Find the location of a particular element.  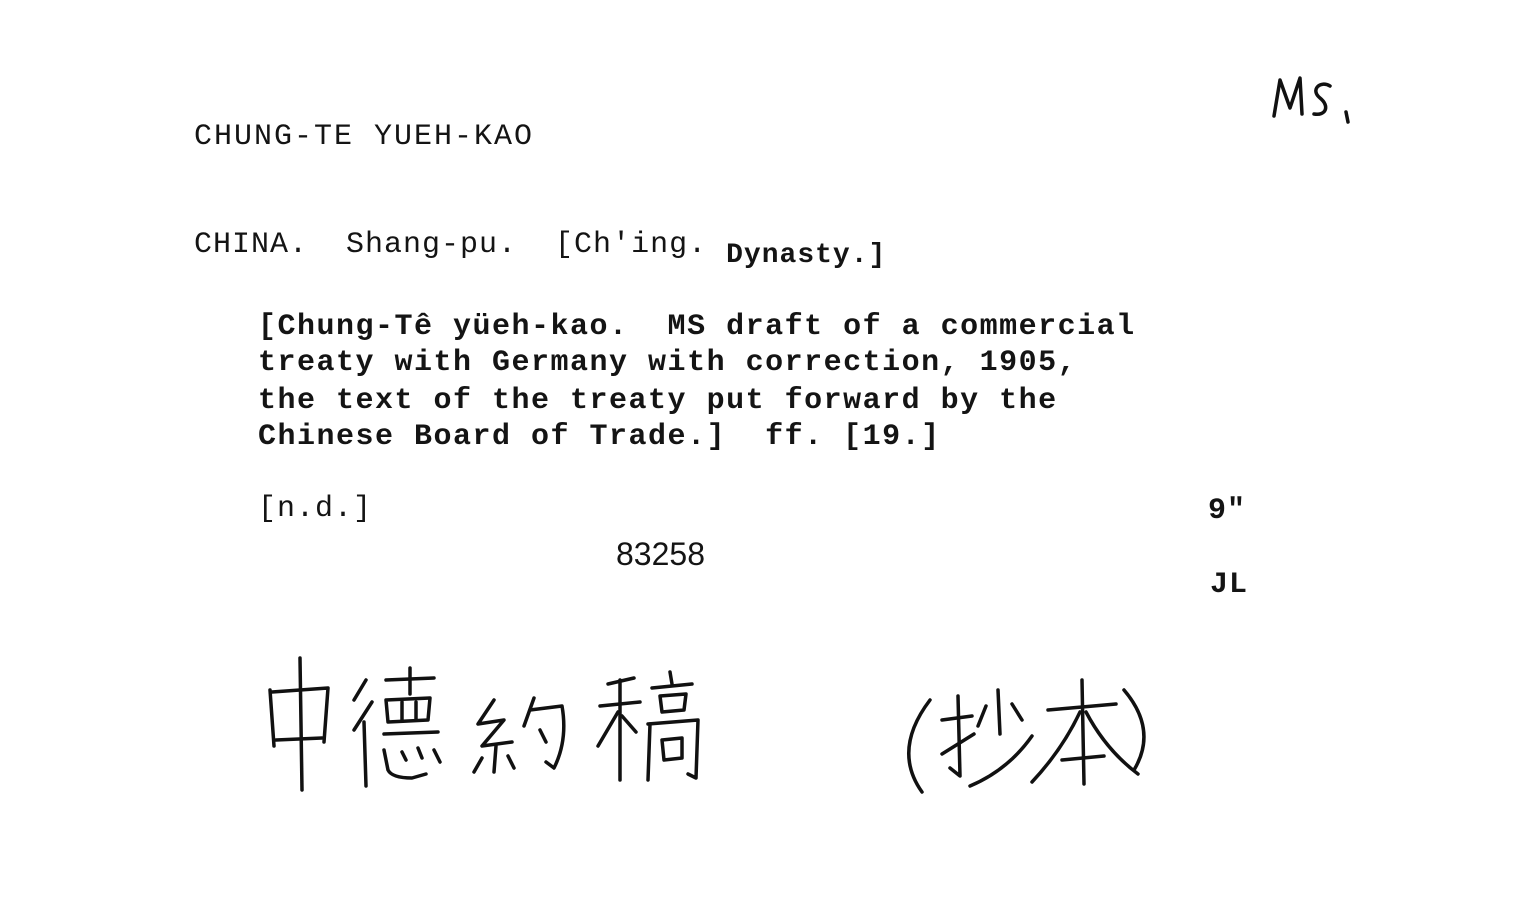

main-entry-text: CHINA. Shang-pu. [Ch'ing. is located at coordinates (451, 245).